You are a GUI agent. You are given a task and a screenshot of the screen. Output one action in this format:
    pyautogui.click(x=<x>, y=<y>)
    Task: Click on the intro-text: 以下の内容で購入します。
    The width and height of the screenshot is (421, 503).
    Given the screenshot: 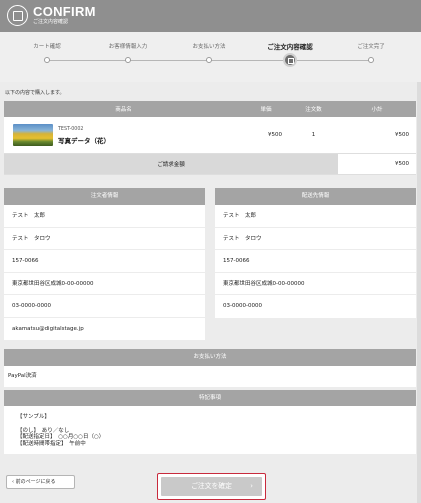 What is the action you would take?
    pyautogui.click(x=35, y=93)
    